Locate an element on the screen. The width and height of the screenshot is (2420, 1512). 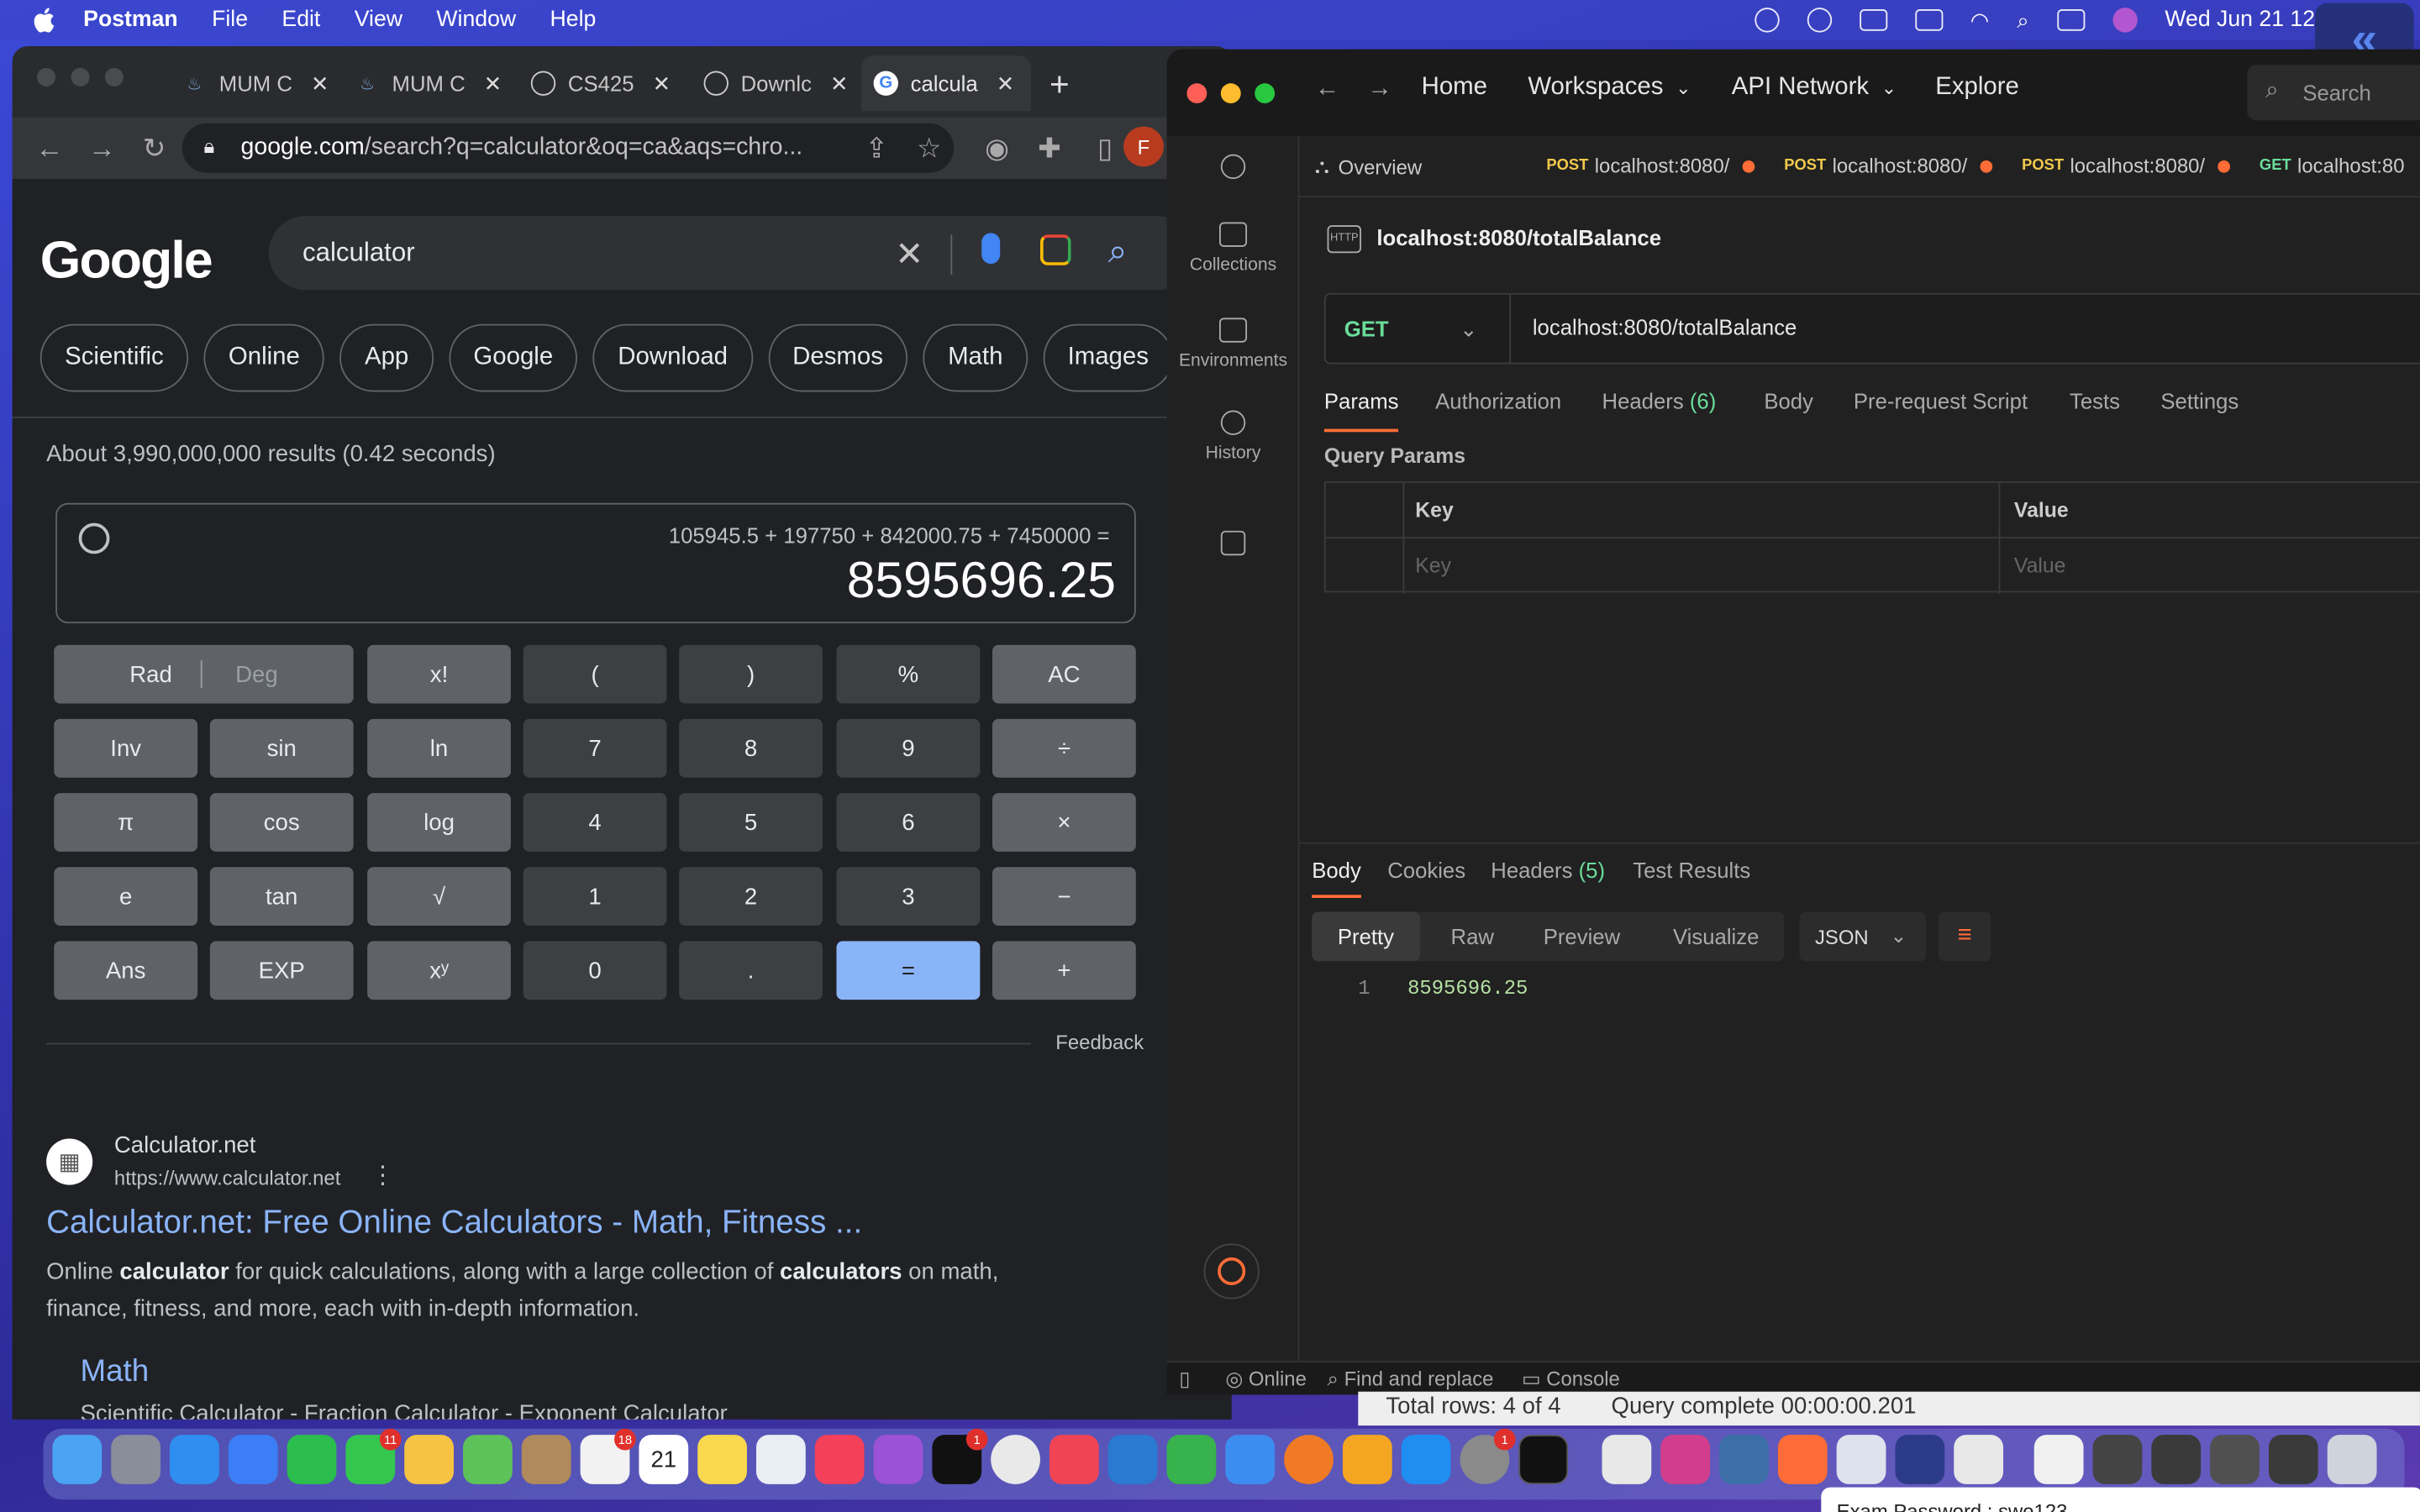
chip: Images is located at coordinates (1108, 357).